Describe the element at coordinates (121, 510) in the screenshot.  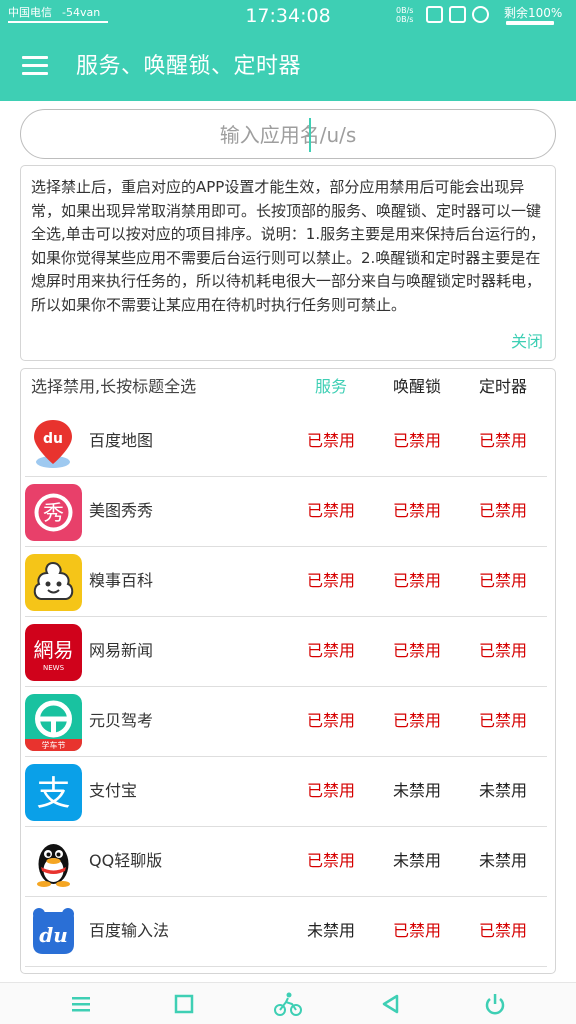
I see `app-name: 美图秀秀` at that location.